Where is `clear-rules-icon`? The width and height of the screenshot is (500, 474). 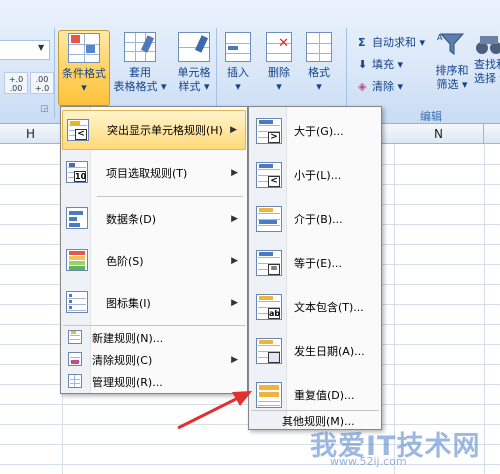 clear-rules-icon is located at coordinates (75, 359).